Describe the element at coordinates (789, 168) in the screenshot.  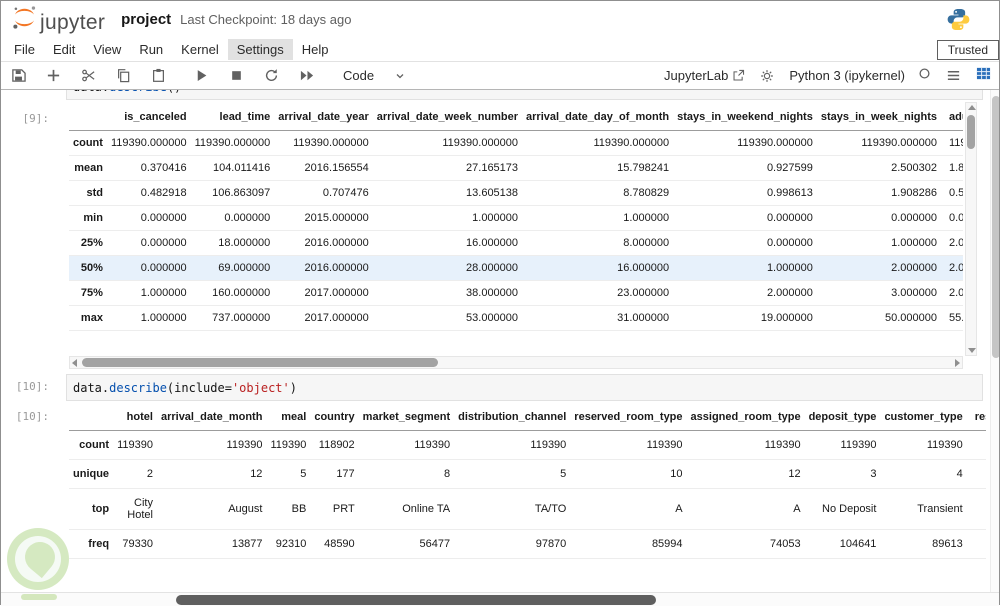
I see `cell-value: 0.927599` at that location.